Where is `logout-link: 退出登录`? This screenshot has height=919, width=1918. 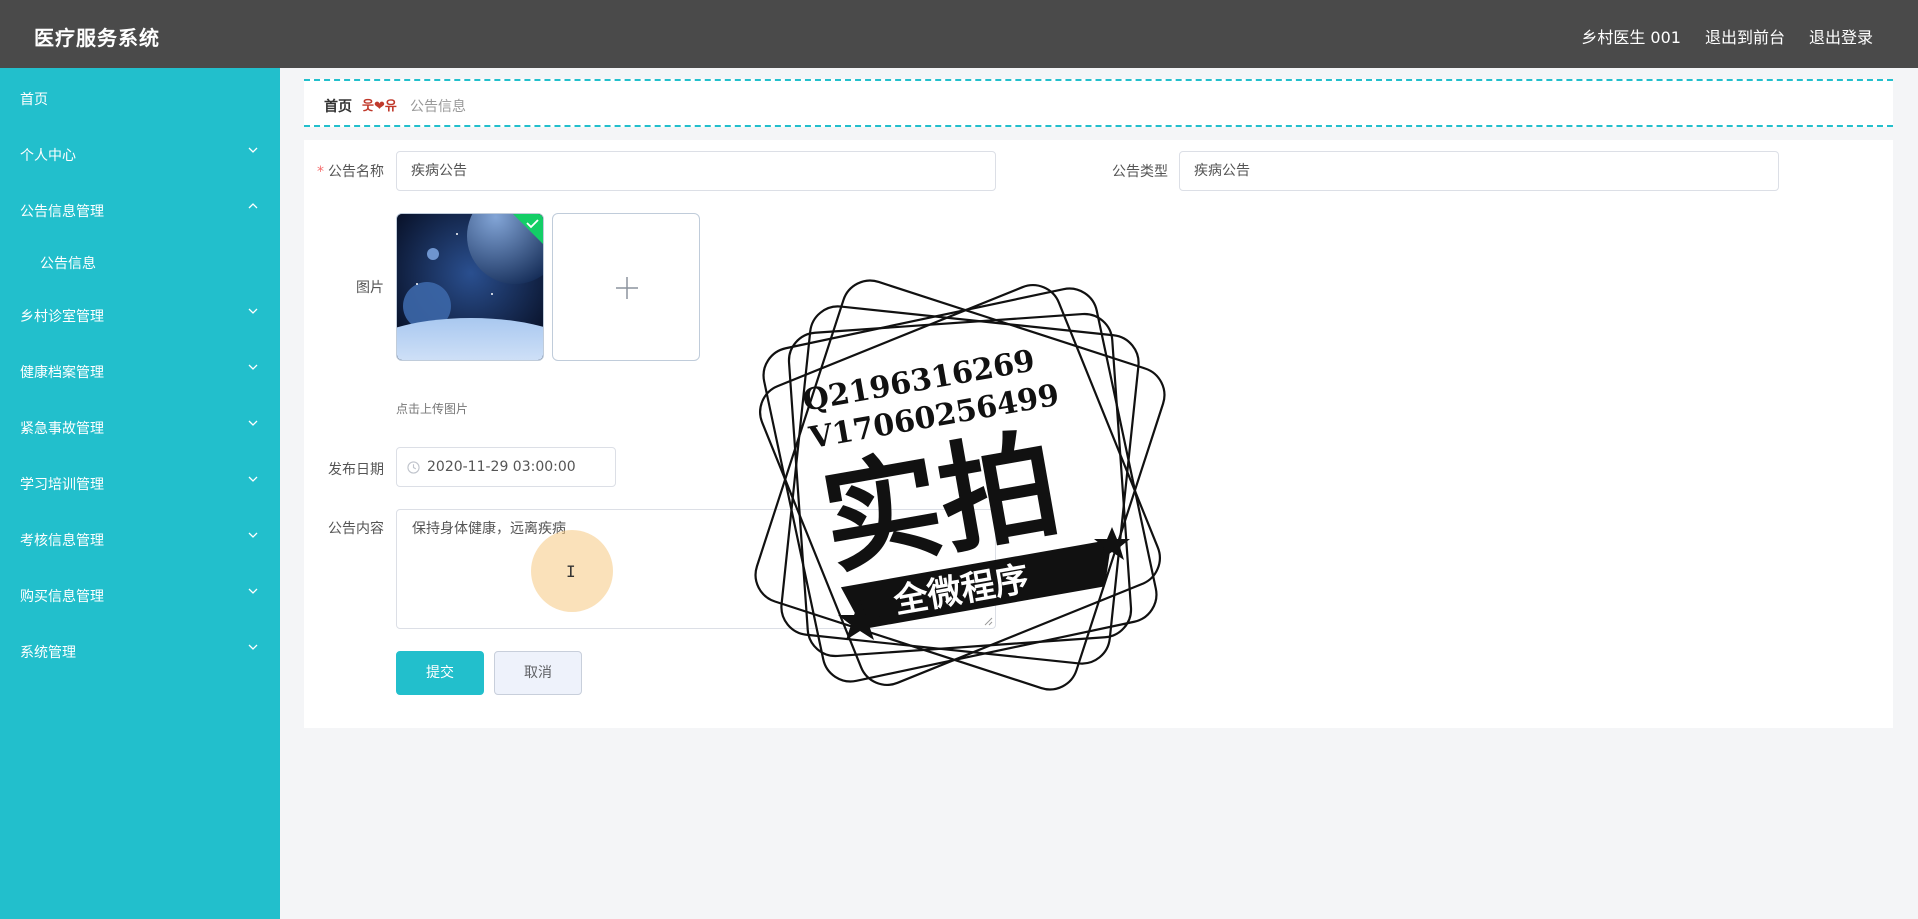
logout-link: 退出登录 is located at coordinates (1841, 36).